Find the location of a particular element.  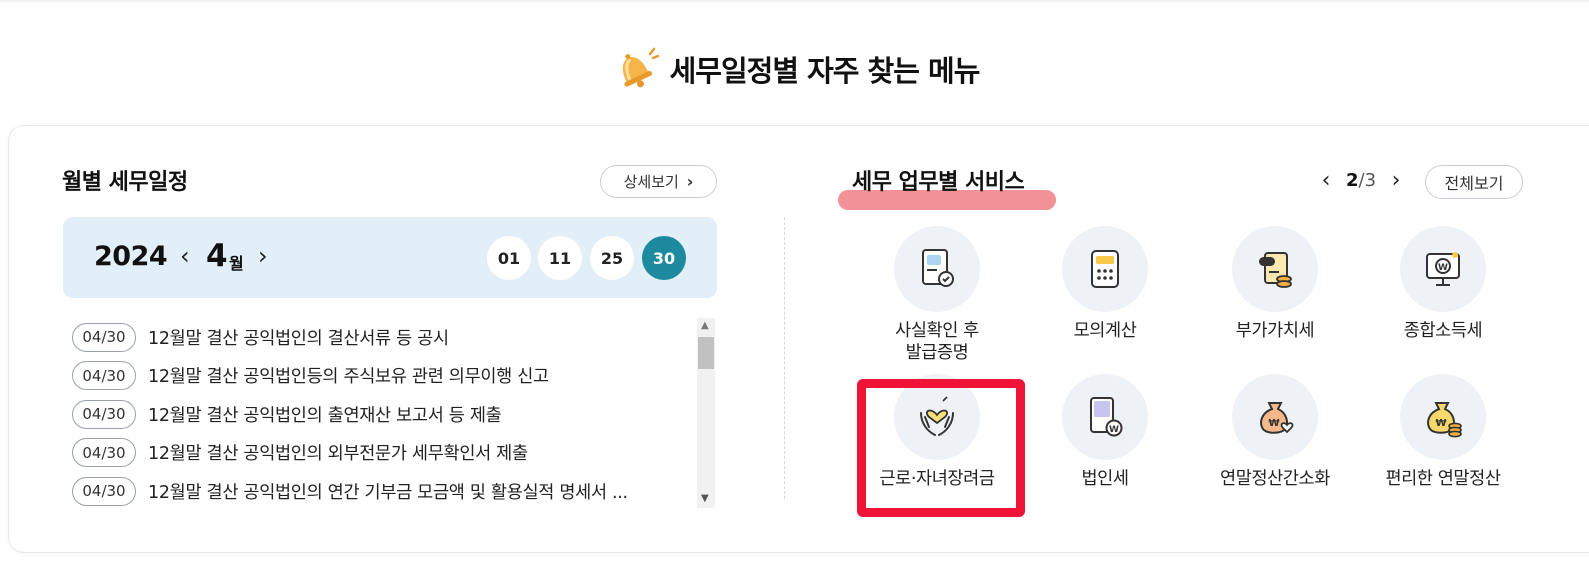

service-label: 부가가치세 is located at coordinates (1275, 331).